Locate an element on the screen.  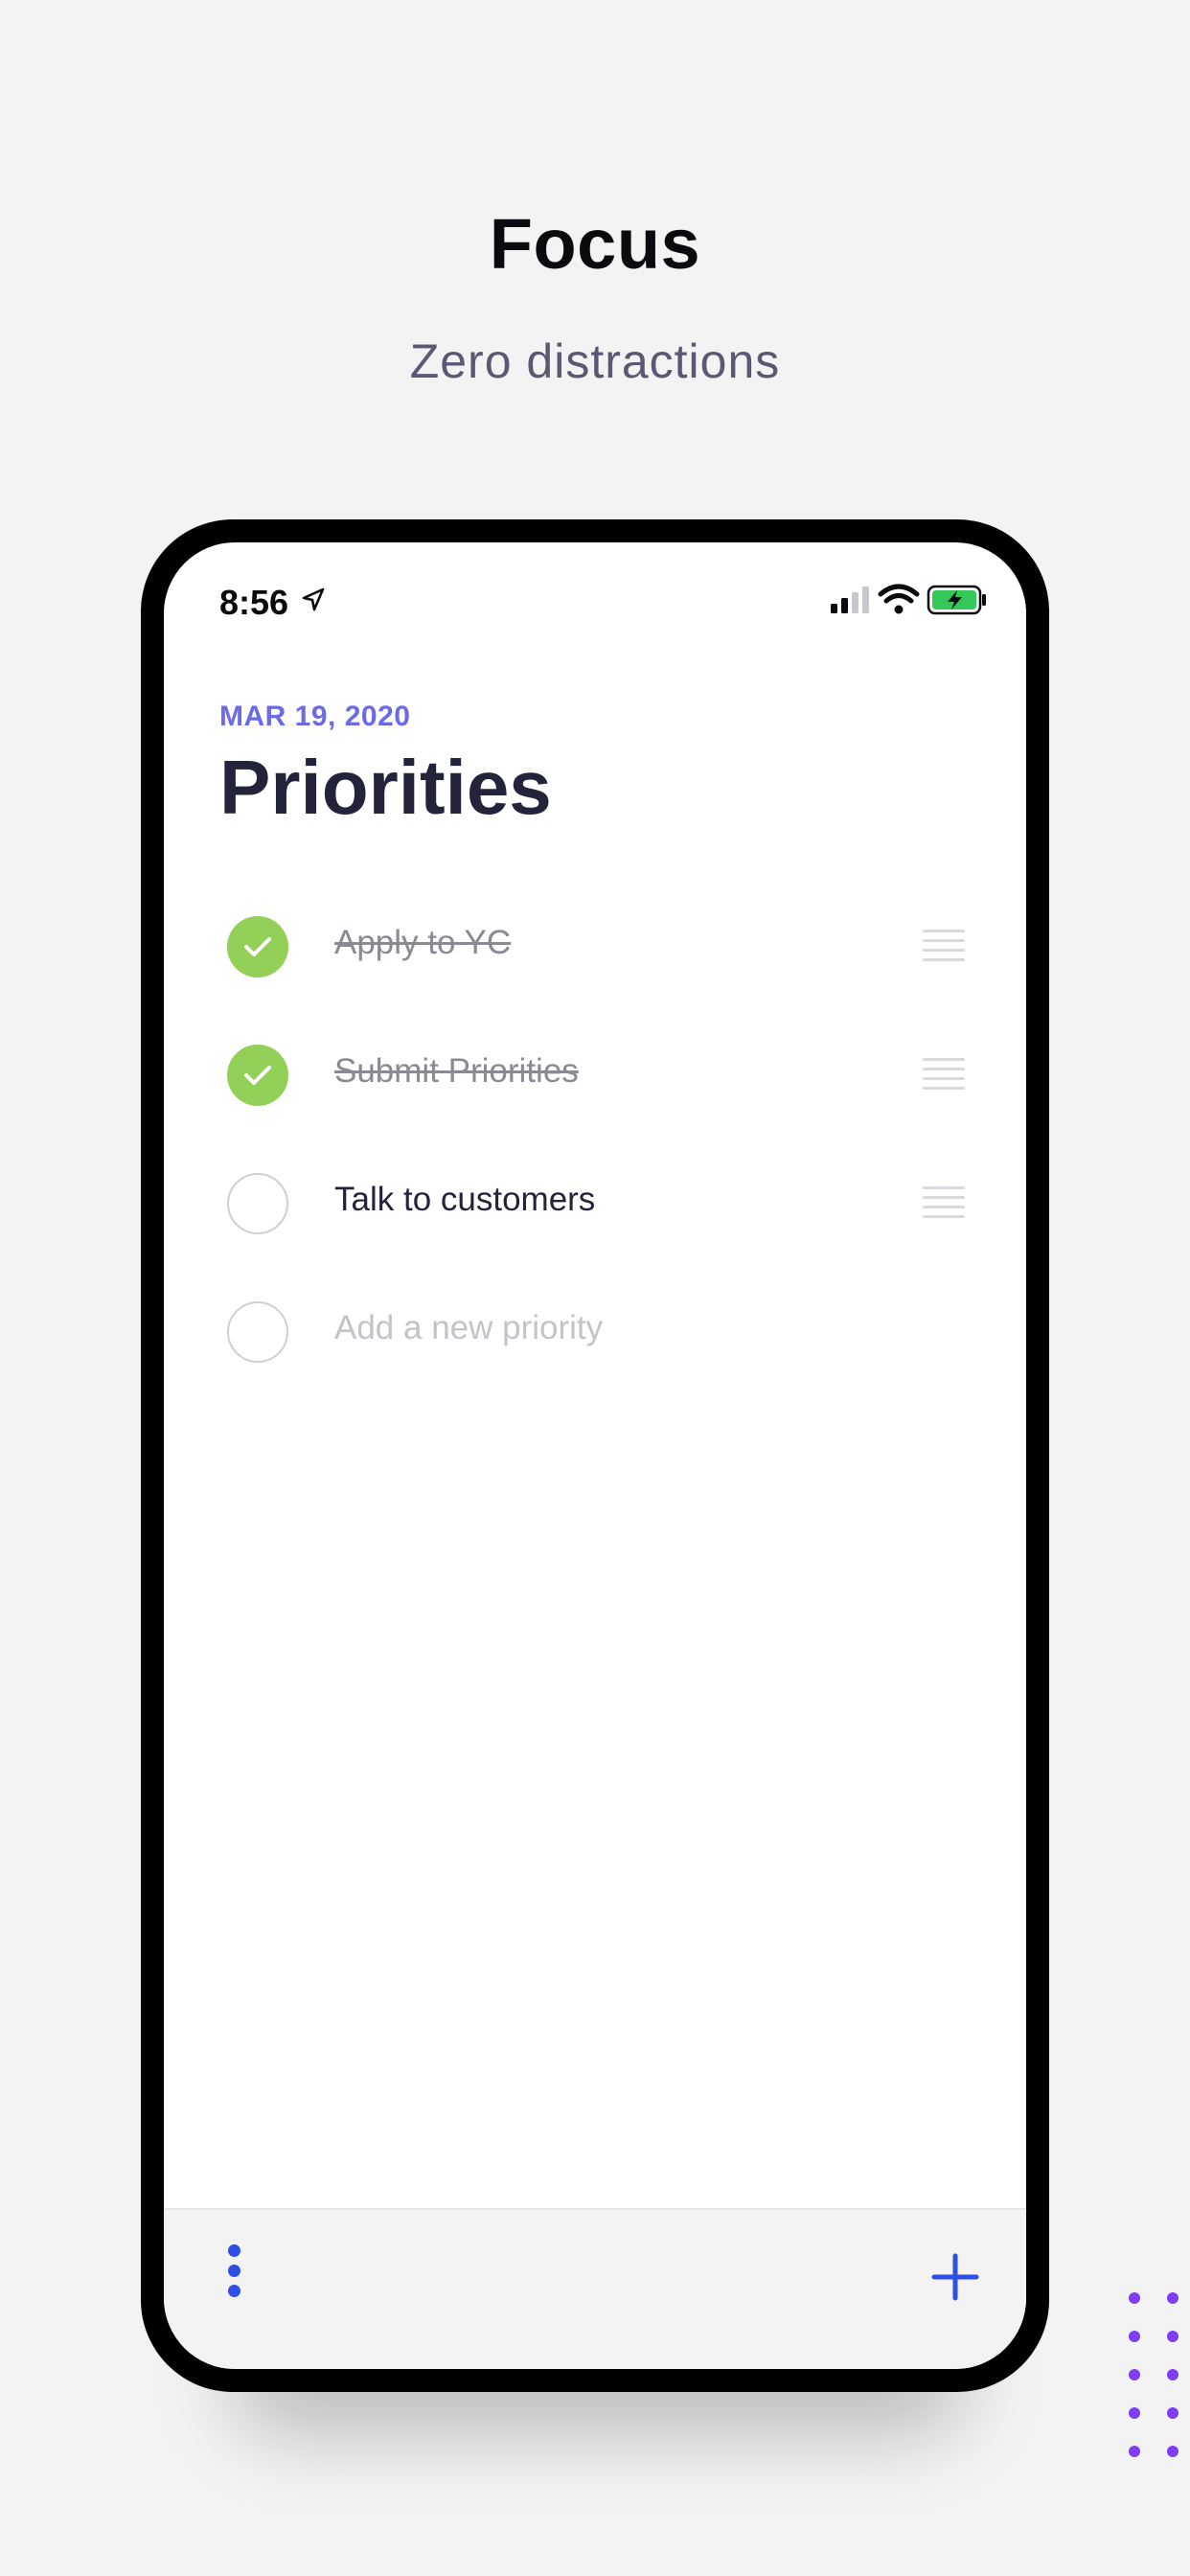
marketing-subtitle: Zero distractions is located at coordinates (595, 361).